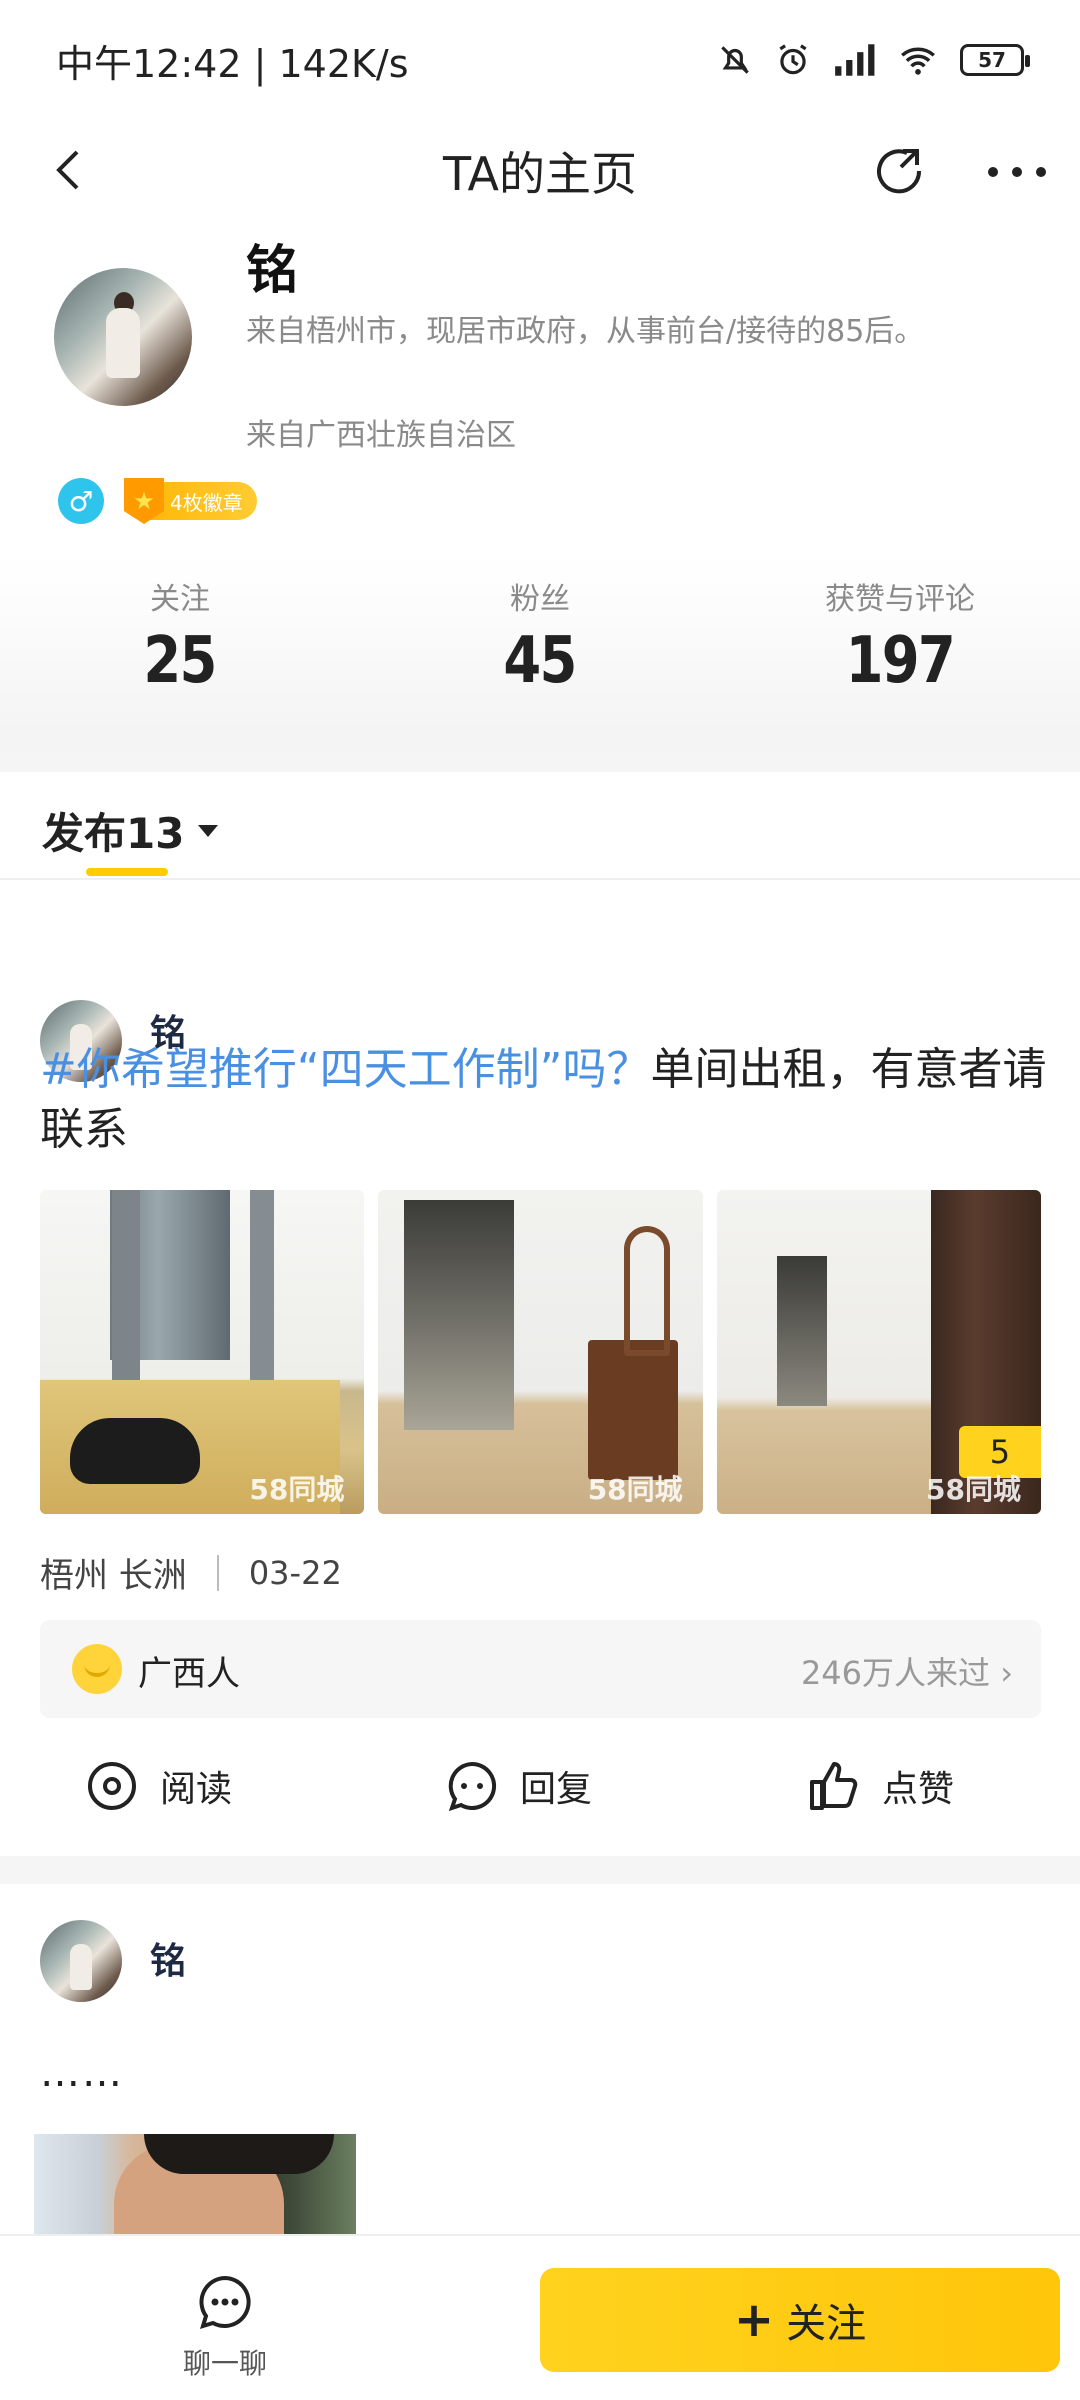 Image resolution: width=1080 pixels, height=2400 pixels. Describe the element at coordinates (540, 762) in the screenshot. I see `section-divider` at that location.